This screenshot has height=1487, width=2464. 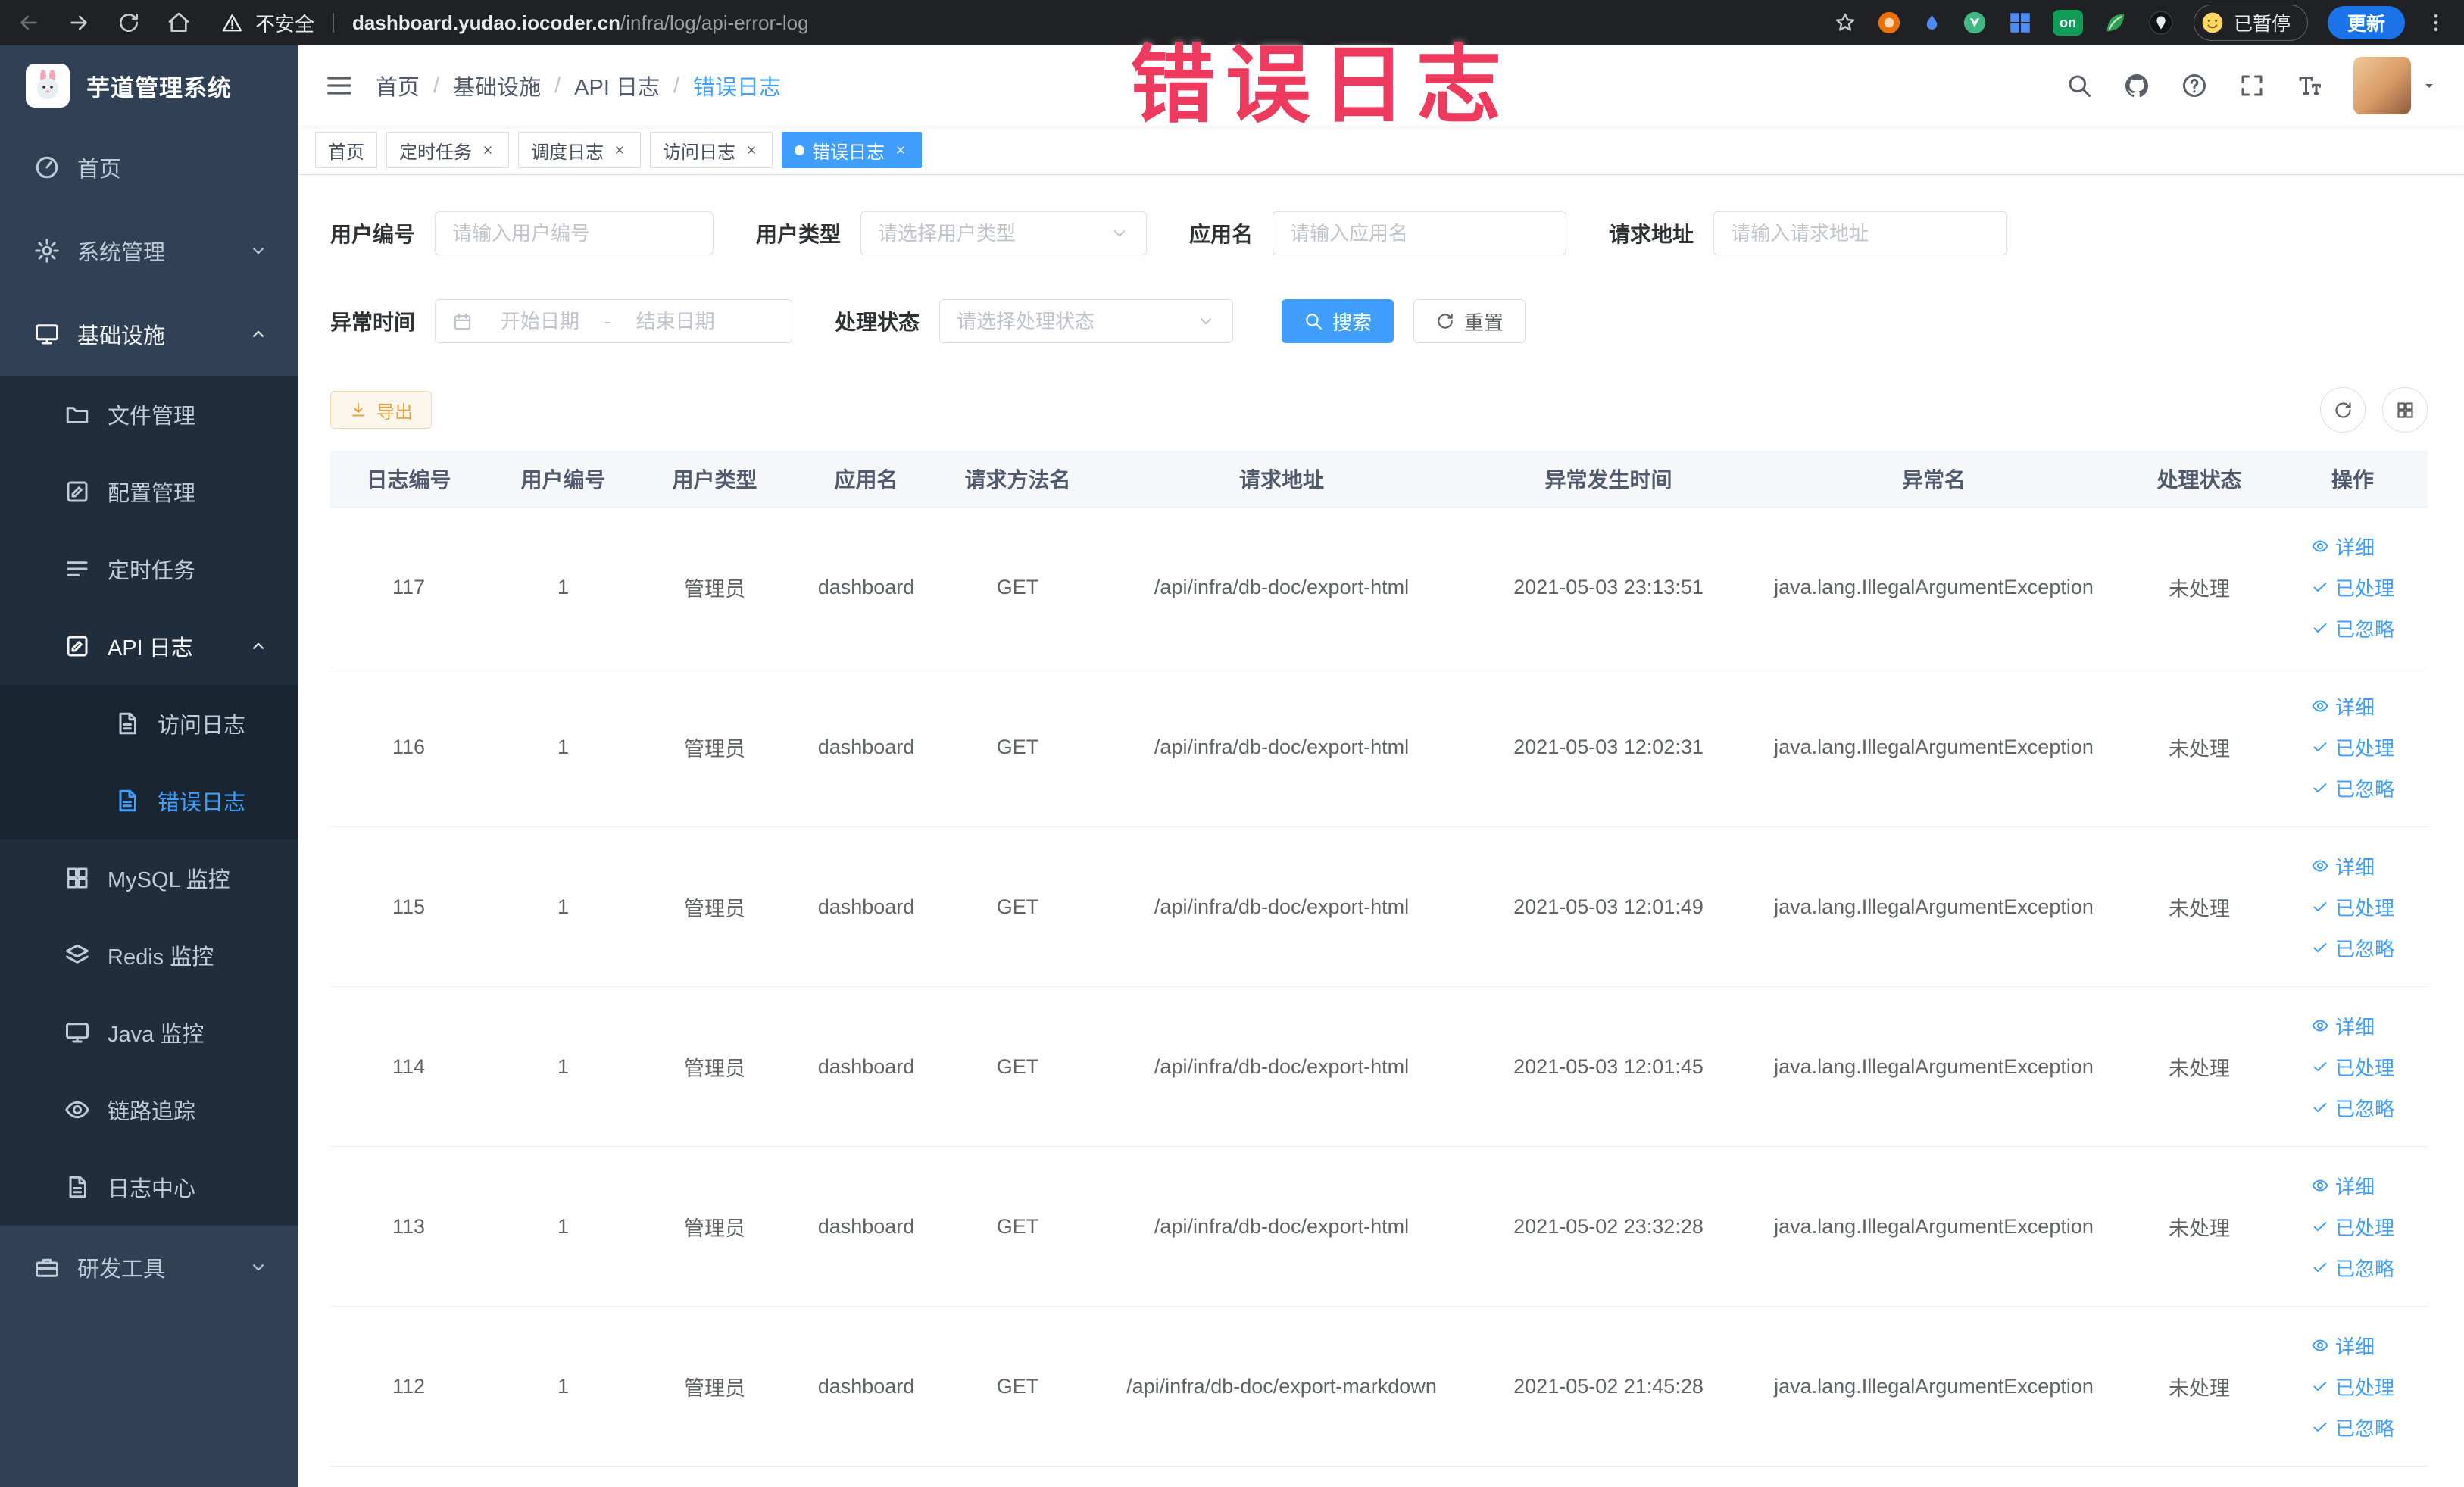 I want to click on sidebar-item-error-log: 错误日志, so click(x=149, y=800).